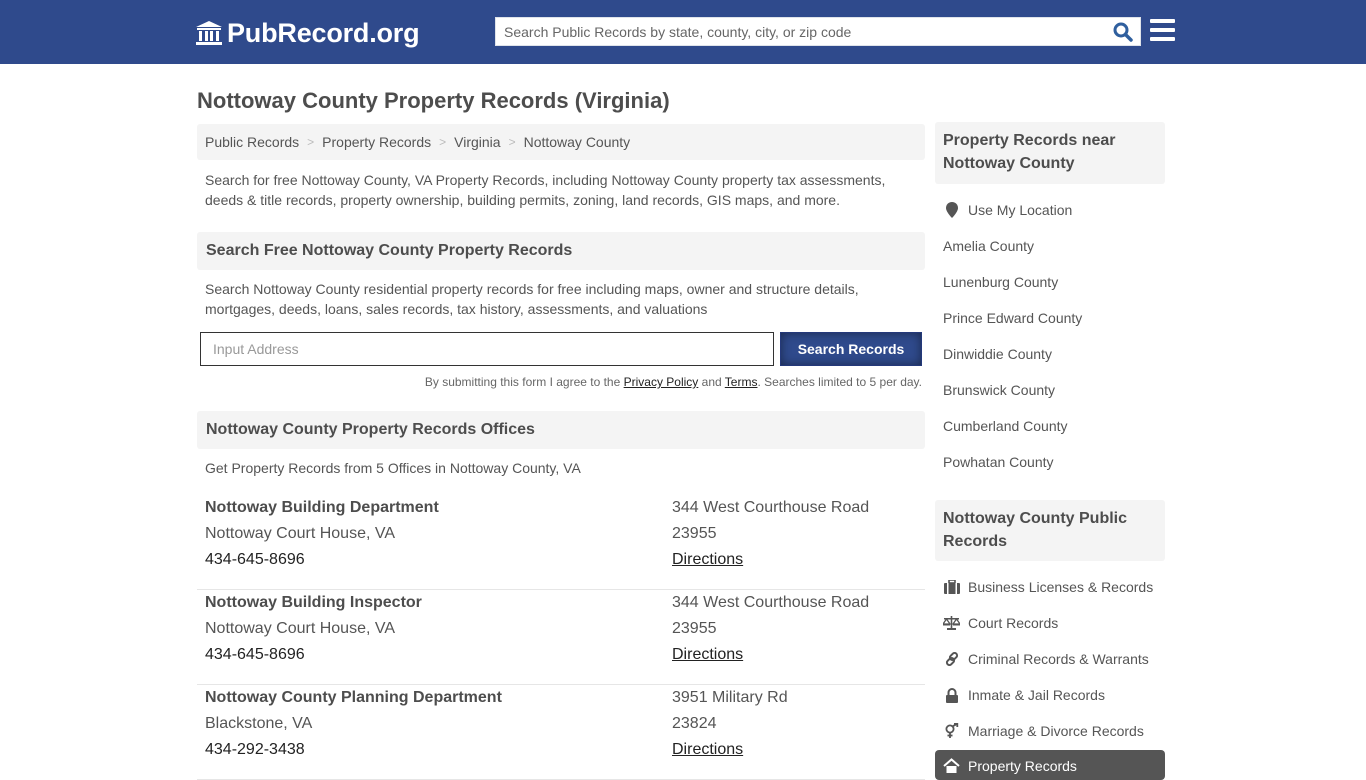 This screenshot has height=780, width=1366. I want to click on privacy-policy-link: Privacy Policy, so click(661, 382).